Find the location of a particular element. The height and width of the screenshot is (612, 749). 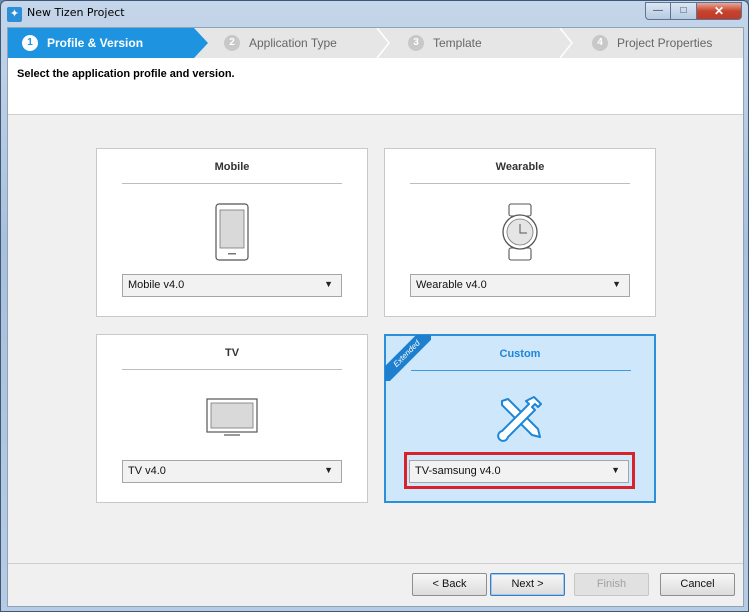

finish-button: Finish is located at coordinates (611, 584).